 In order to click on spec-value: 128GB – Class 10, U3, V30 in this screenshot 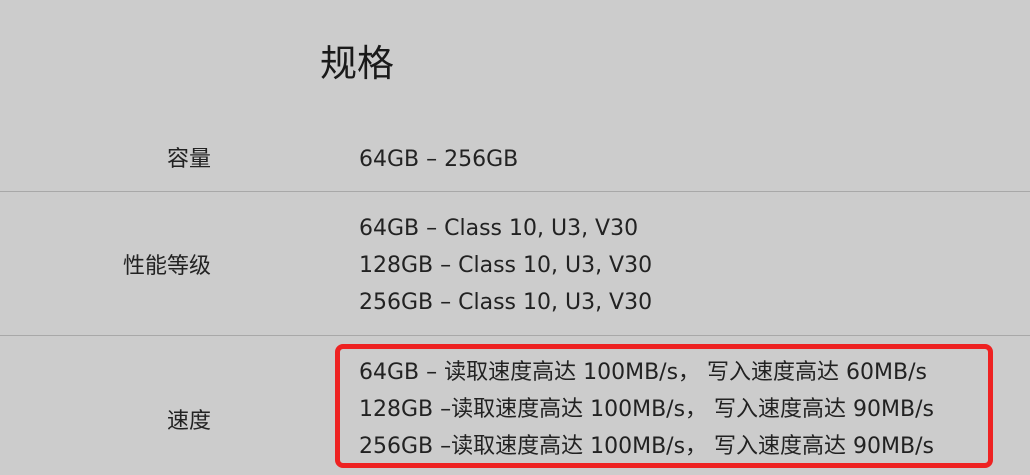, I will do `click(506, 265)`.